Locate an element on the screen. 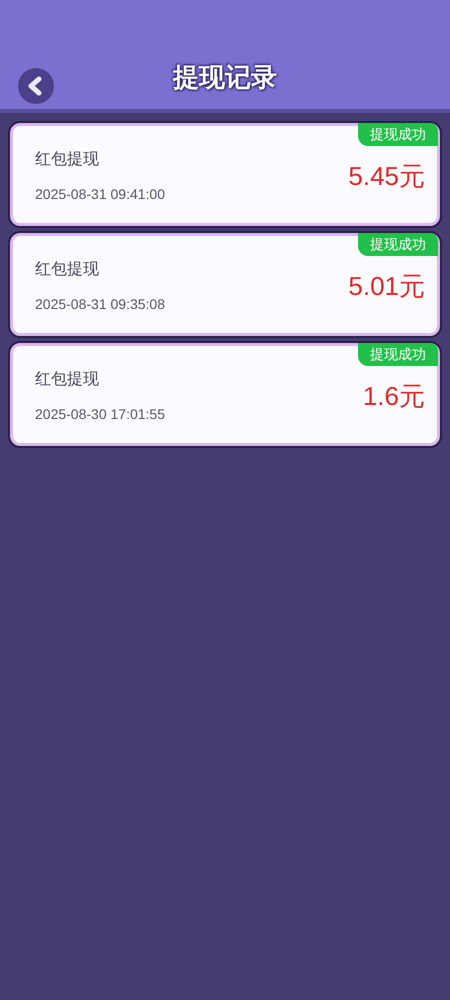  amount-text: 1.6元 is located at coordinates (393, 396).